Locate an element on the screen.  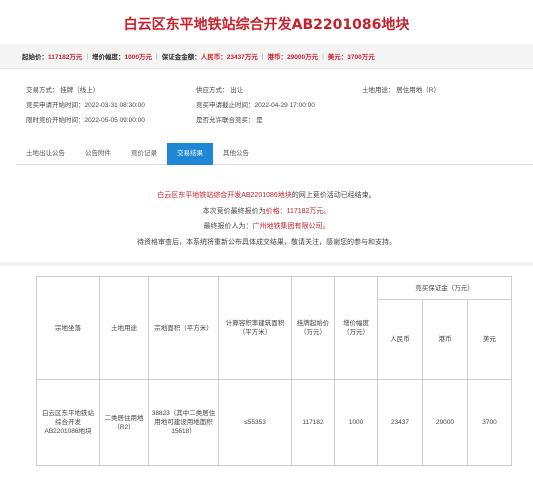
tab-attachments: 公告附件 is located at coordinates (98, 154).